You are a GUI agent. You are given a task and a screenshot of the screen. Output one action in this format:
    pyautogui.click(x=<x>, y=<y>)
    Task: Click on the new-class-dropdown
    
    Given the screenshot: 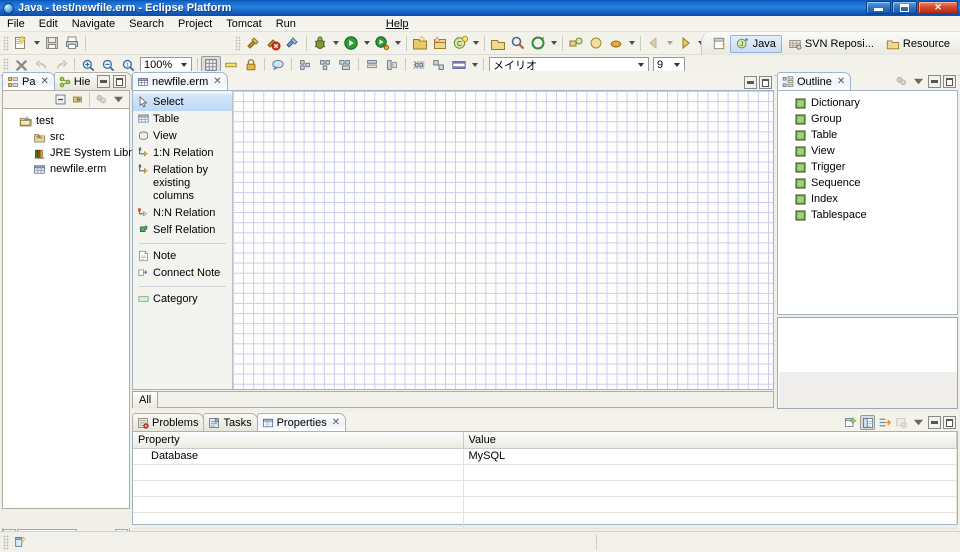 What is the action you would take?
    pyautogui.click(x=475, y=43)
    